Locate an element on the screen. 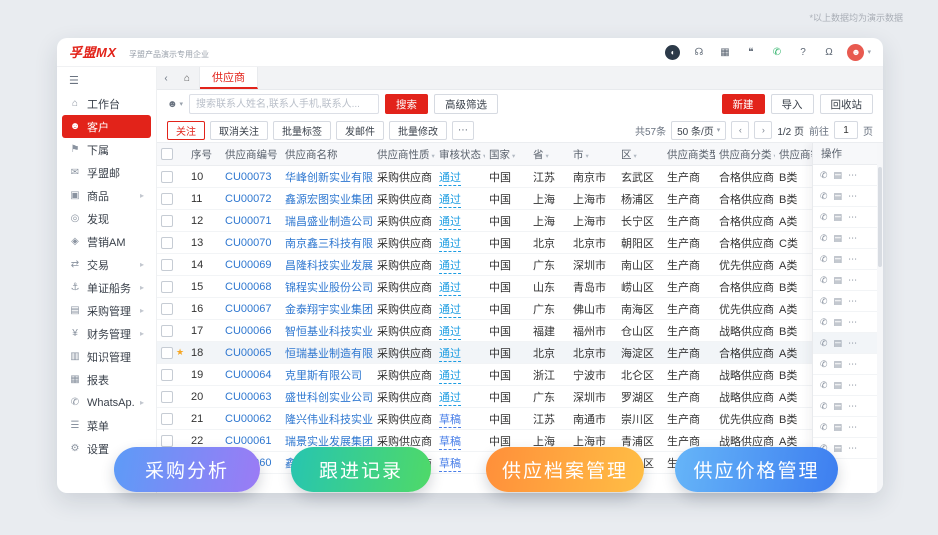 Image resolution: width=938 pixels, height=535 pixels. sidebar-item-finance: ¥ 财务管理 ▸ is located at coordinates (106, 333).